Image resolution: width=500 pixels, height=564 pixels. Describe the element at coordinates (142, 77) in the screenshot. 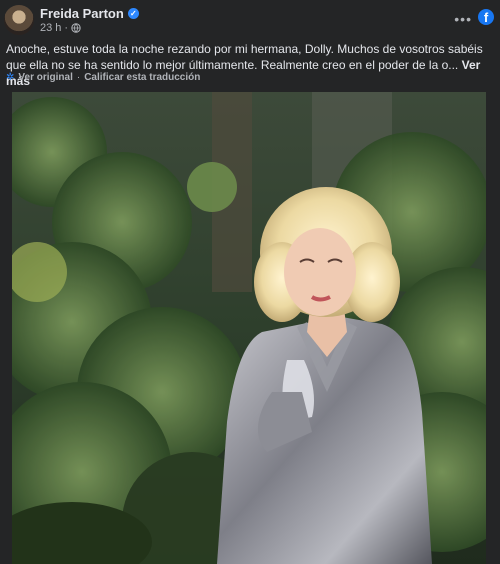

I see `rate-translation-link: Calificar esta traducción` at that location.